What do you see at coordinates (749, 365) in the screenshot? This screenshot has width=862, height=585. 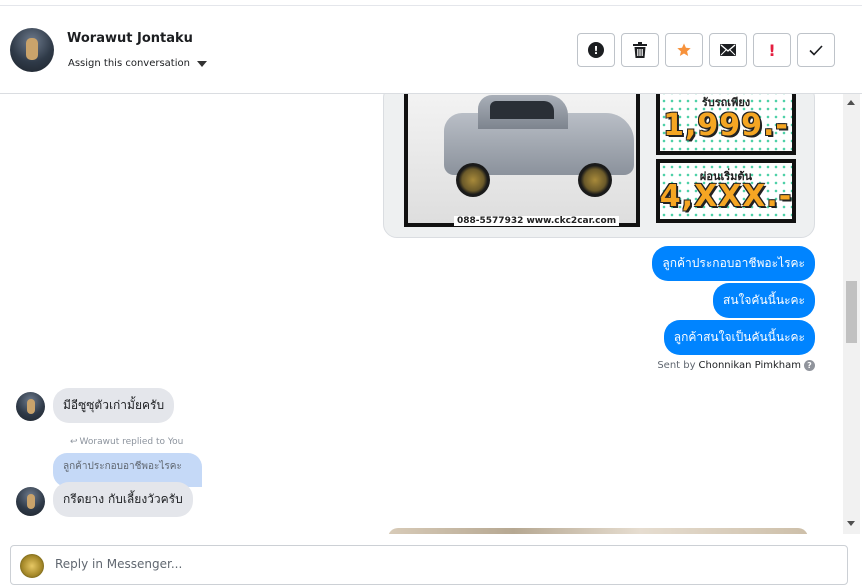 I see `sent-by-name: Chonnikan Pimkham` at bounding box center [749, 365].